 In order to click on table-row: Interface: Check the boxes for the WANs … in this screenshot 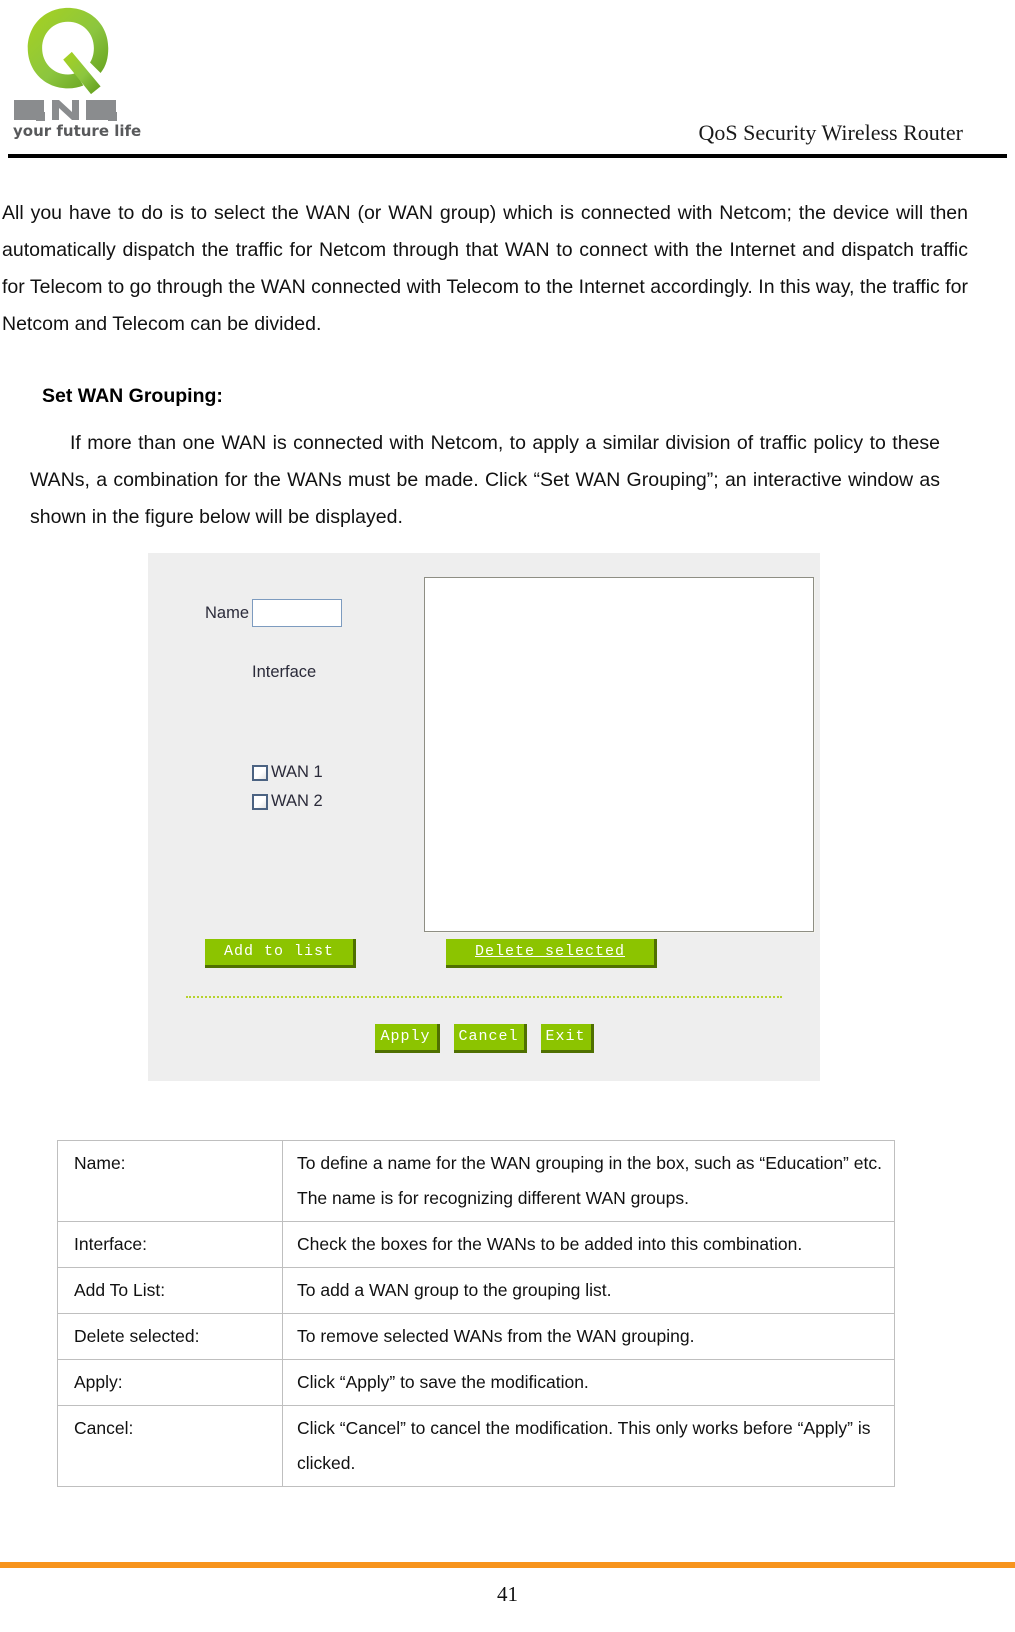, I will do `click(476, 1244)`.